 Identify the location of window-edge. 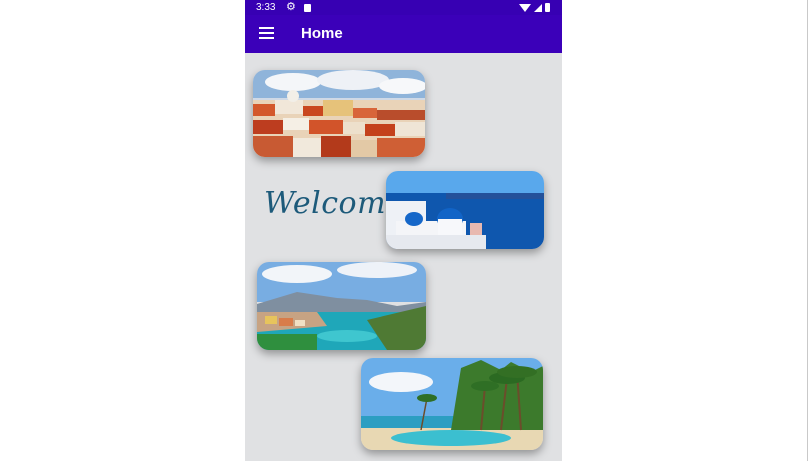
(807, 230).